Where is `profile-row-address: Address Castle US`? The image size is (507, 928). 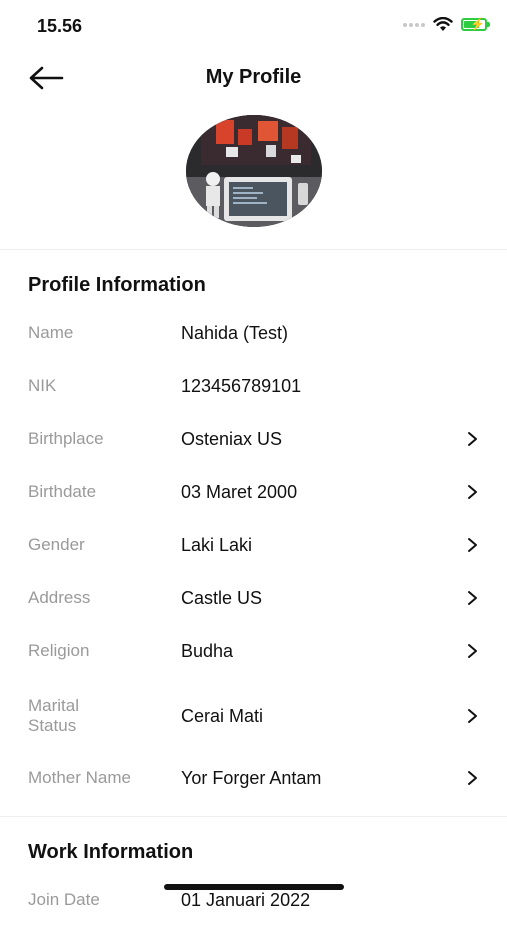 profile-row-address: Address Castle US is located at coordinates (253, 598).